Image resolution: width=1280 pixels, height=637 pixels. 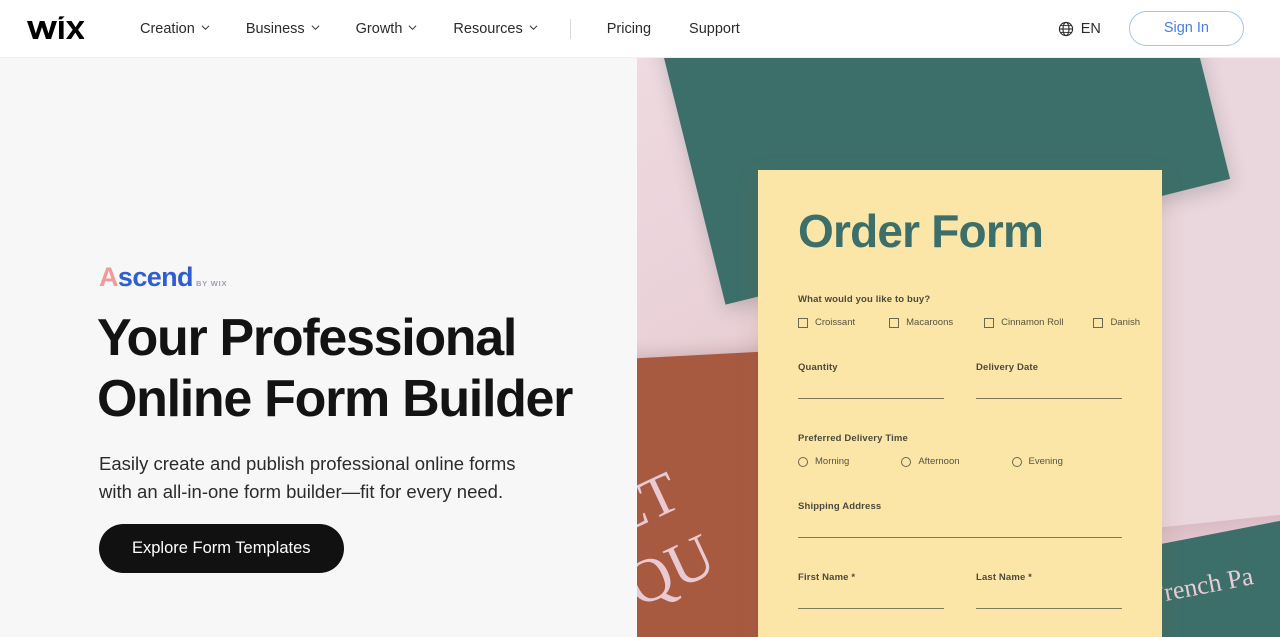 What do you see at coordinates (1045, 461) in the screenshot?
I see `option-label: Evening` at bounding box center [1045, 461].